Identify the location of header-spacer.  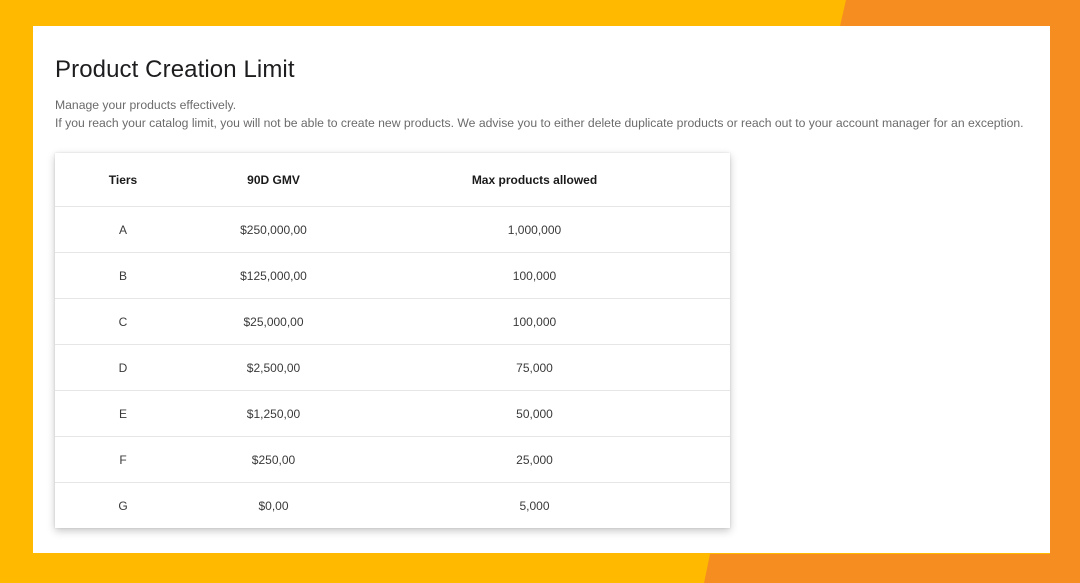
(721, 180).